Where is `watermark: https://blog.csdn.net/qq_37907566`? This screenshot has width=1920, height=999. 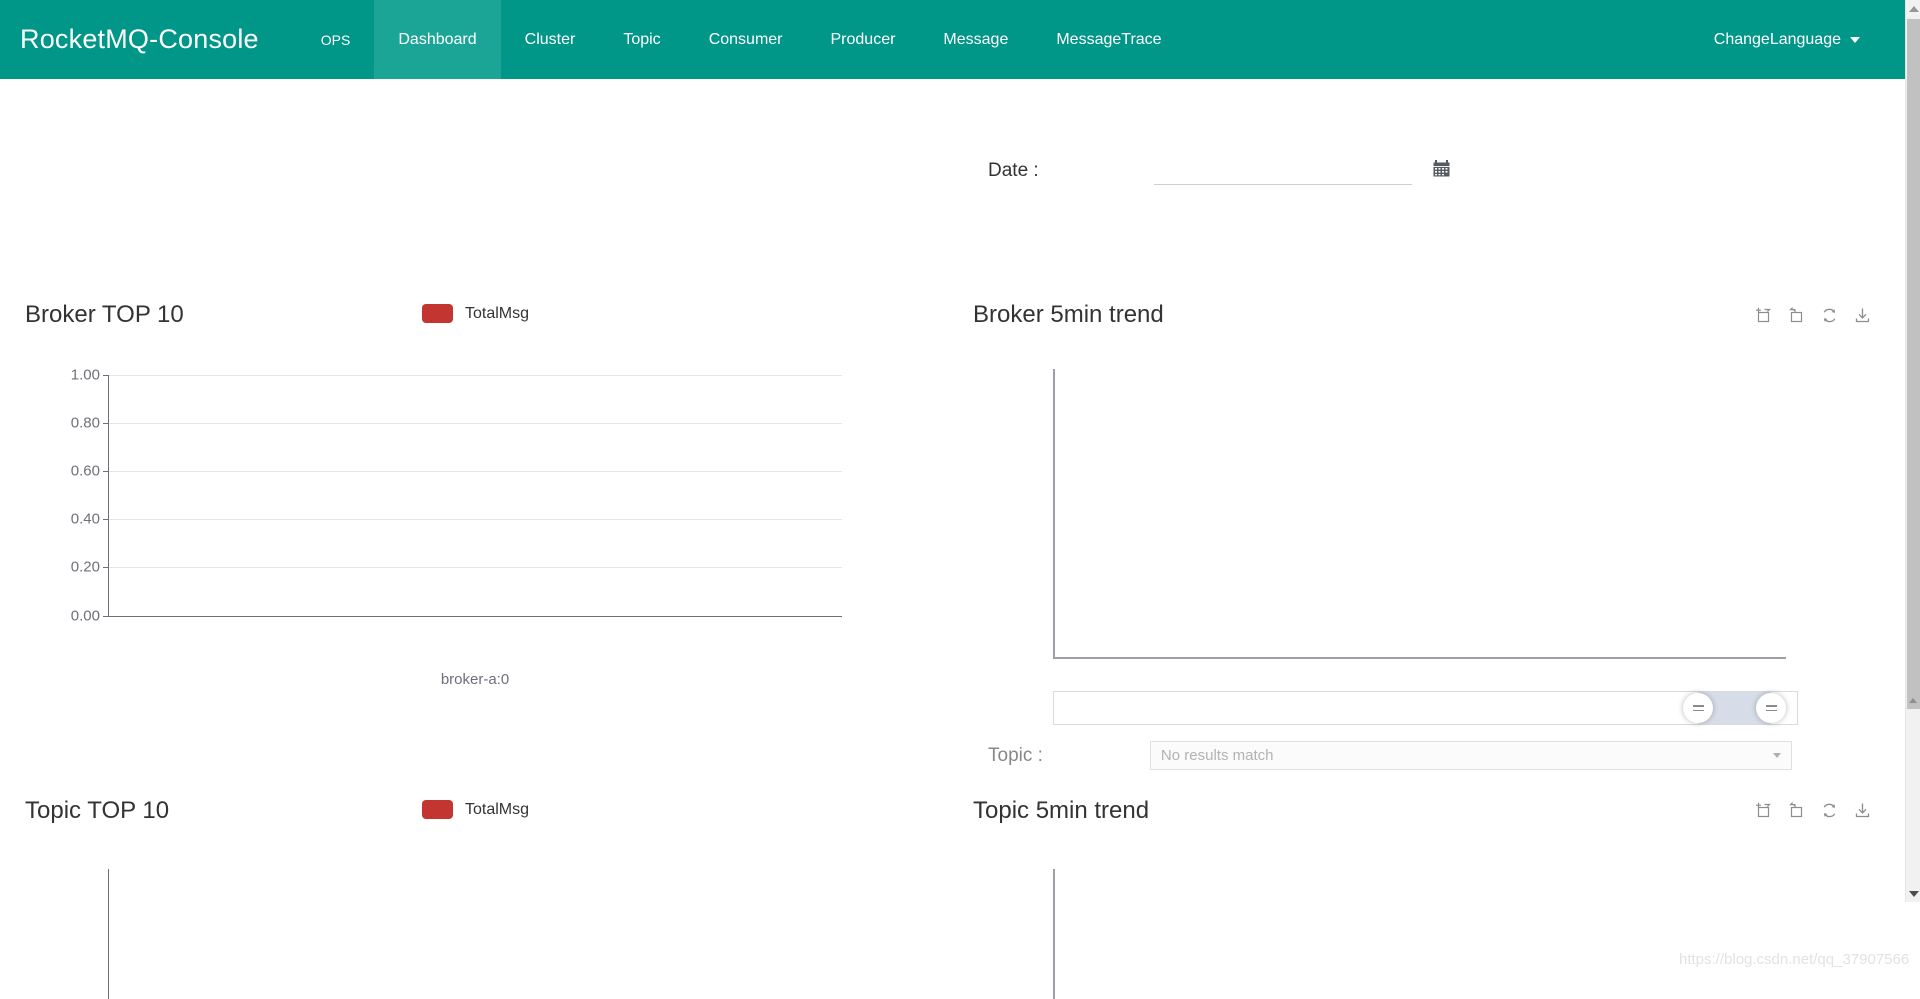 watermark: https://blog.csdn.net/qq_37907566 is located at coordinates (1794, 959).